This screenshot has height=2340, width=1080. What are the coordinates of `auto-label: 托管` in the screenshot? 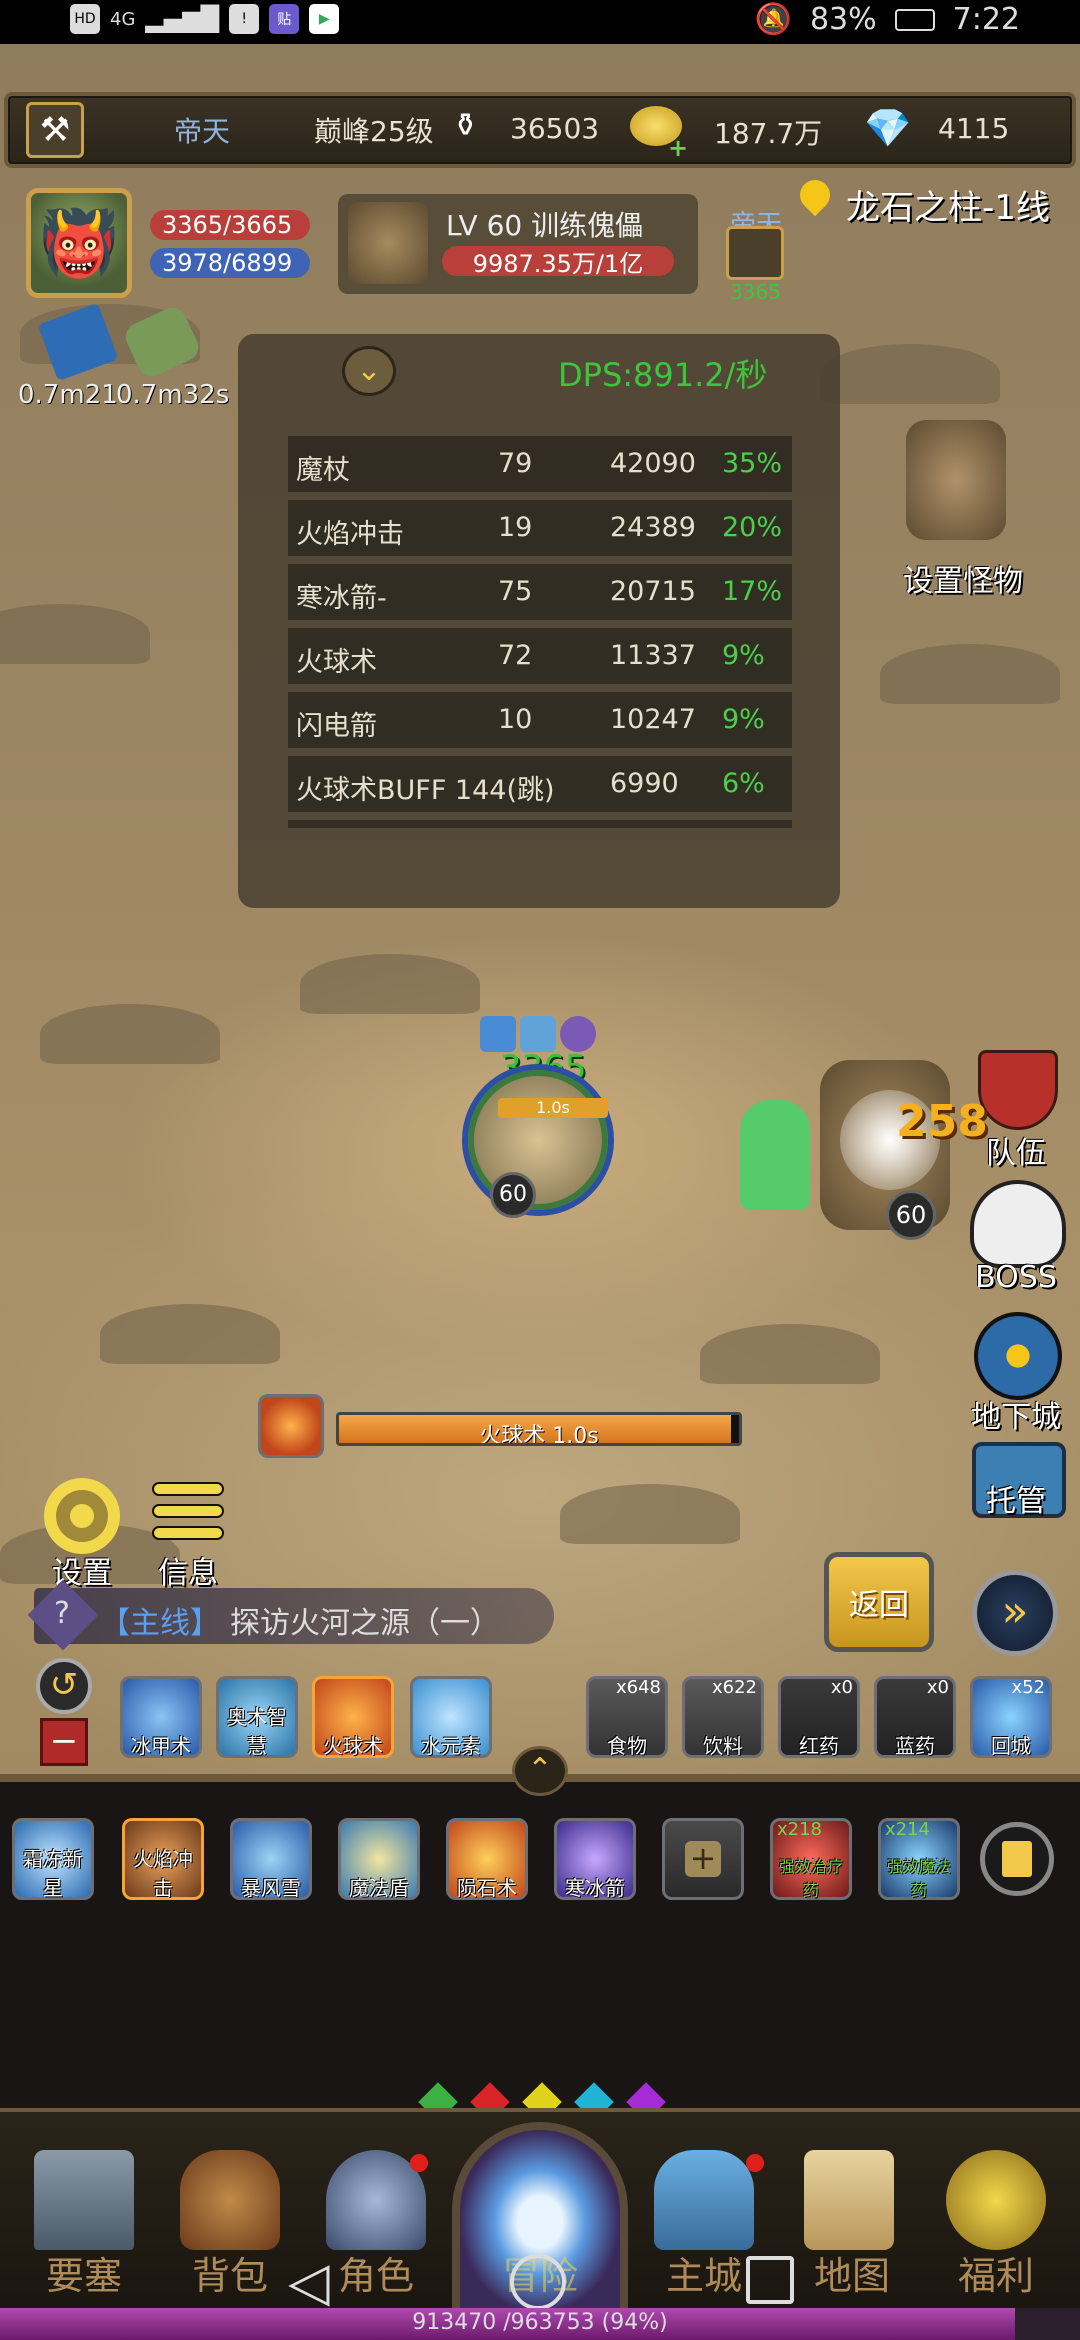 It's located at (1016, 1498).